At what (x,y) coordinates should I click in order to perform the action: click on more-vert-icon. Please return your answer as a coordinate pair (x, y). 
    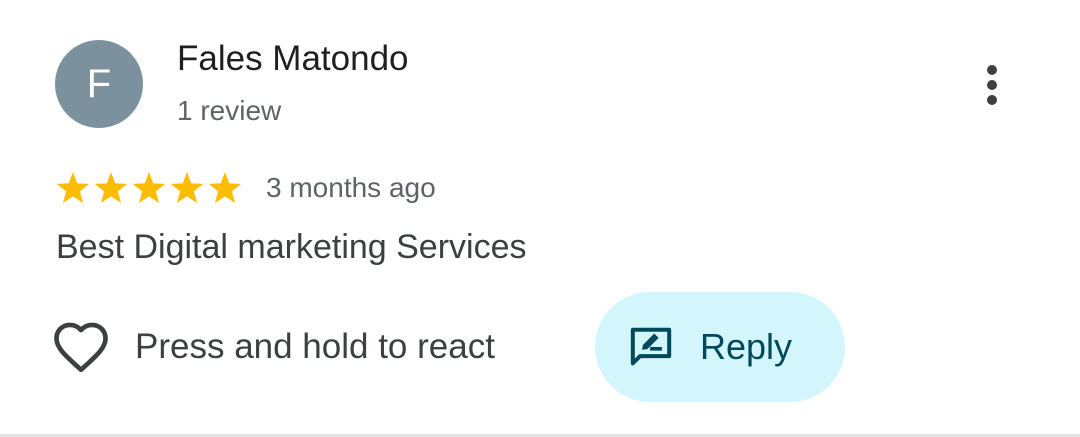
    Looking at the image, I should click on (992, 85).